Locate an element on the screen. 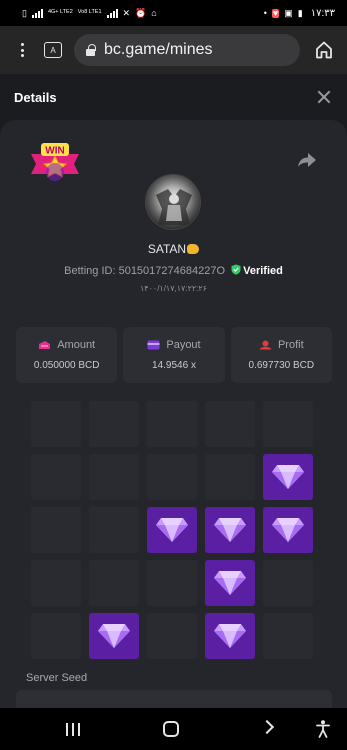  server-seed-label: Server Seed is located at coordinates (57, 678).